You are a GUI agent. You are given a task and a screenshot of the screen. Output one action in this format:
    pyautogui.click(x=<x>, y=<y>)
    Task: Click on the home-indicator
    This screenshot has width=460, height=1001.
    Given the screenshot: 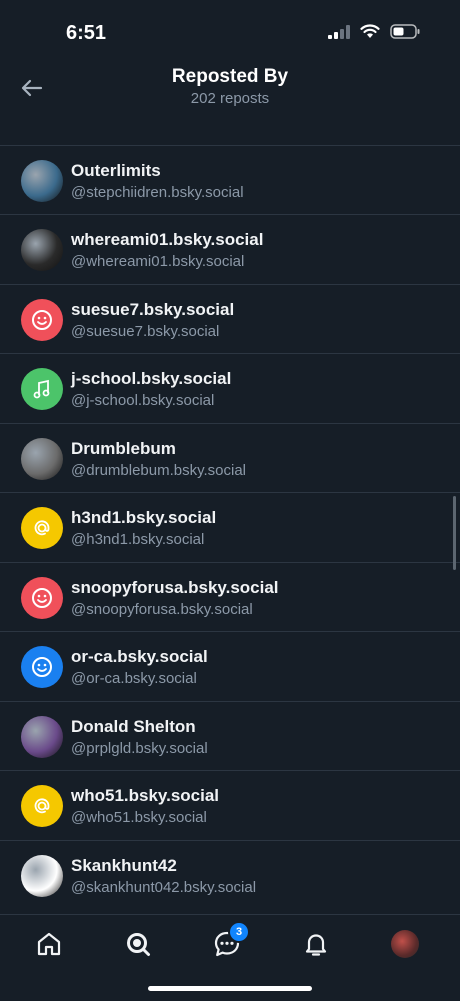 What is the action you would take?
    pyautogui.click(x=230, y=988)
    